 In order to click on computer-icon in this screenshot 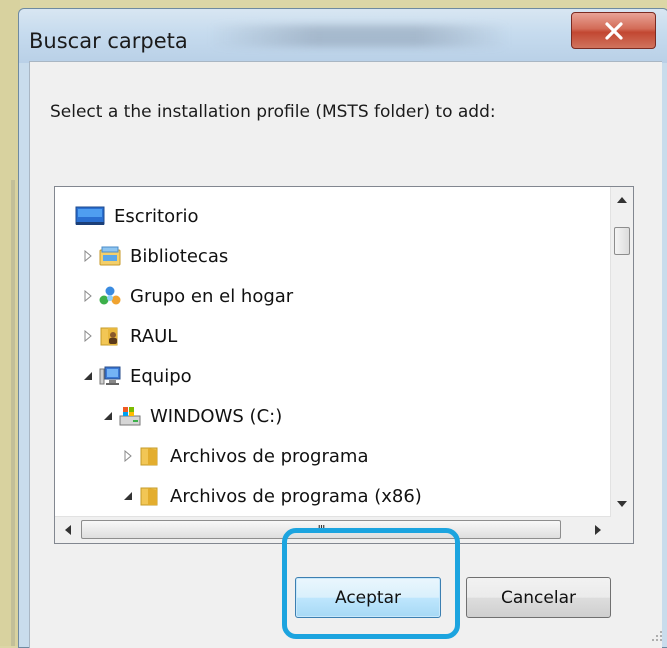, I will do `click(110, 376)`.